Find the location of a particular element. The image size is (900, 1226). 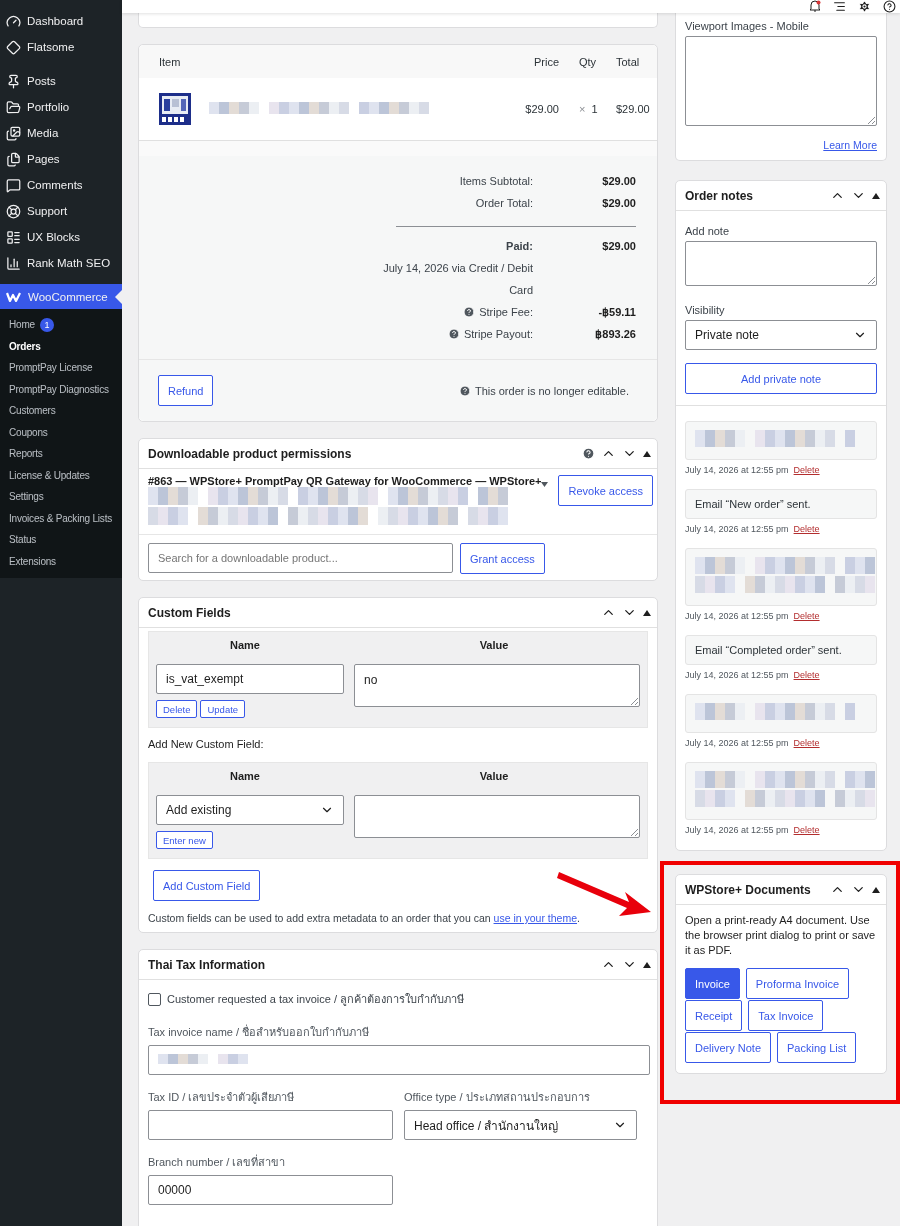

sidebar-item: Dashboard is located at coordinates (61, 21).